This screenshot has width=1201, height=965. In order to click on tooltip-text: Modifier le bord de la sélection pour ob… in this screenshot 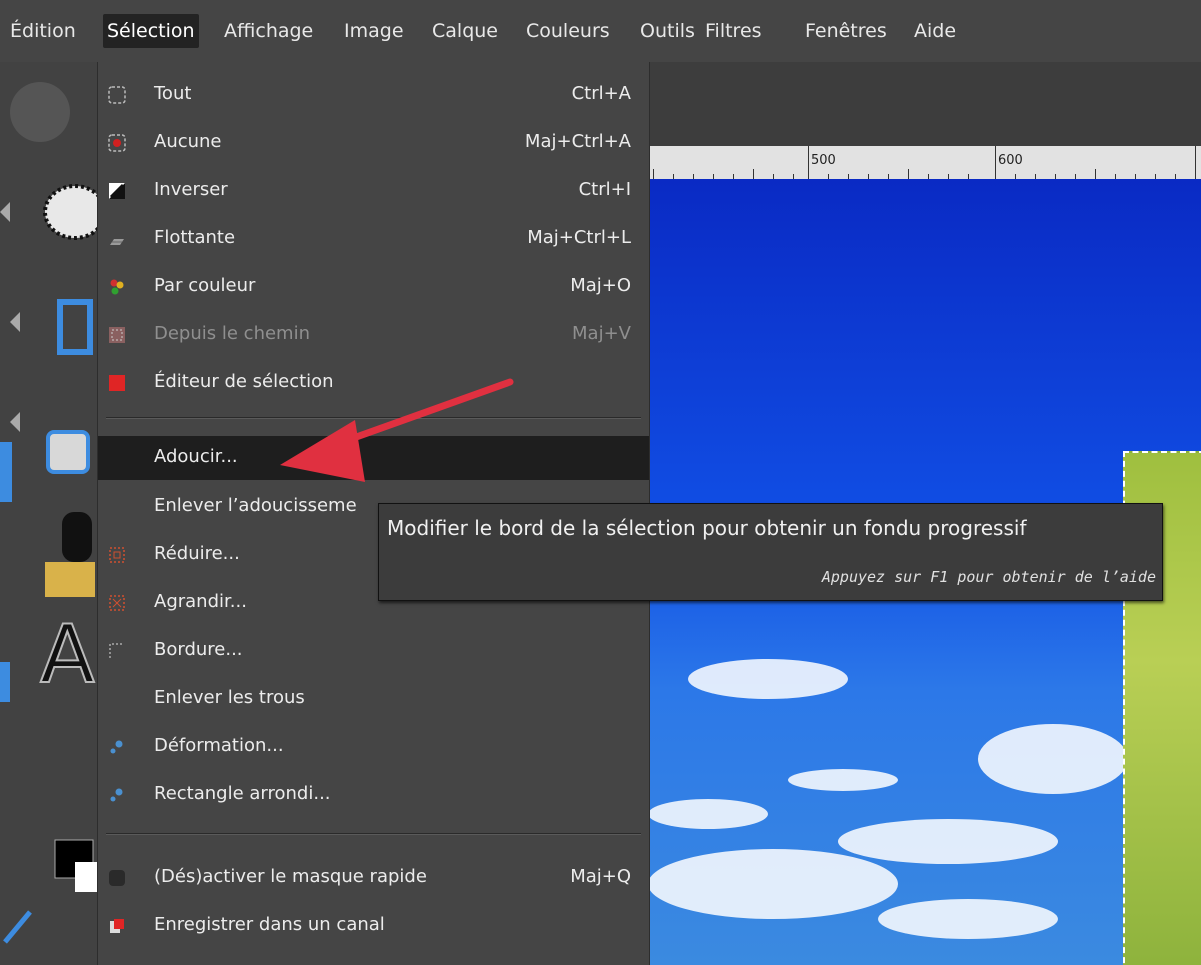, I will do `click(707, 528)`.